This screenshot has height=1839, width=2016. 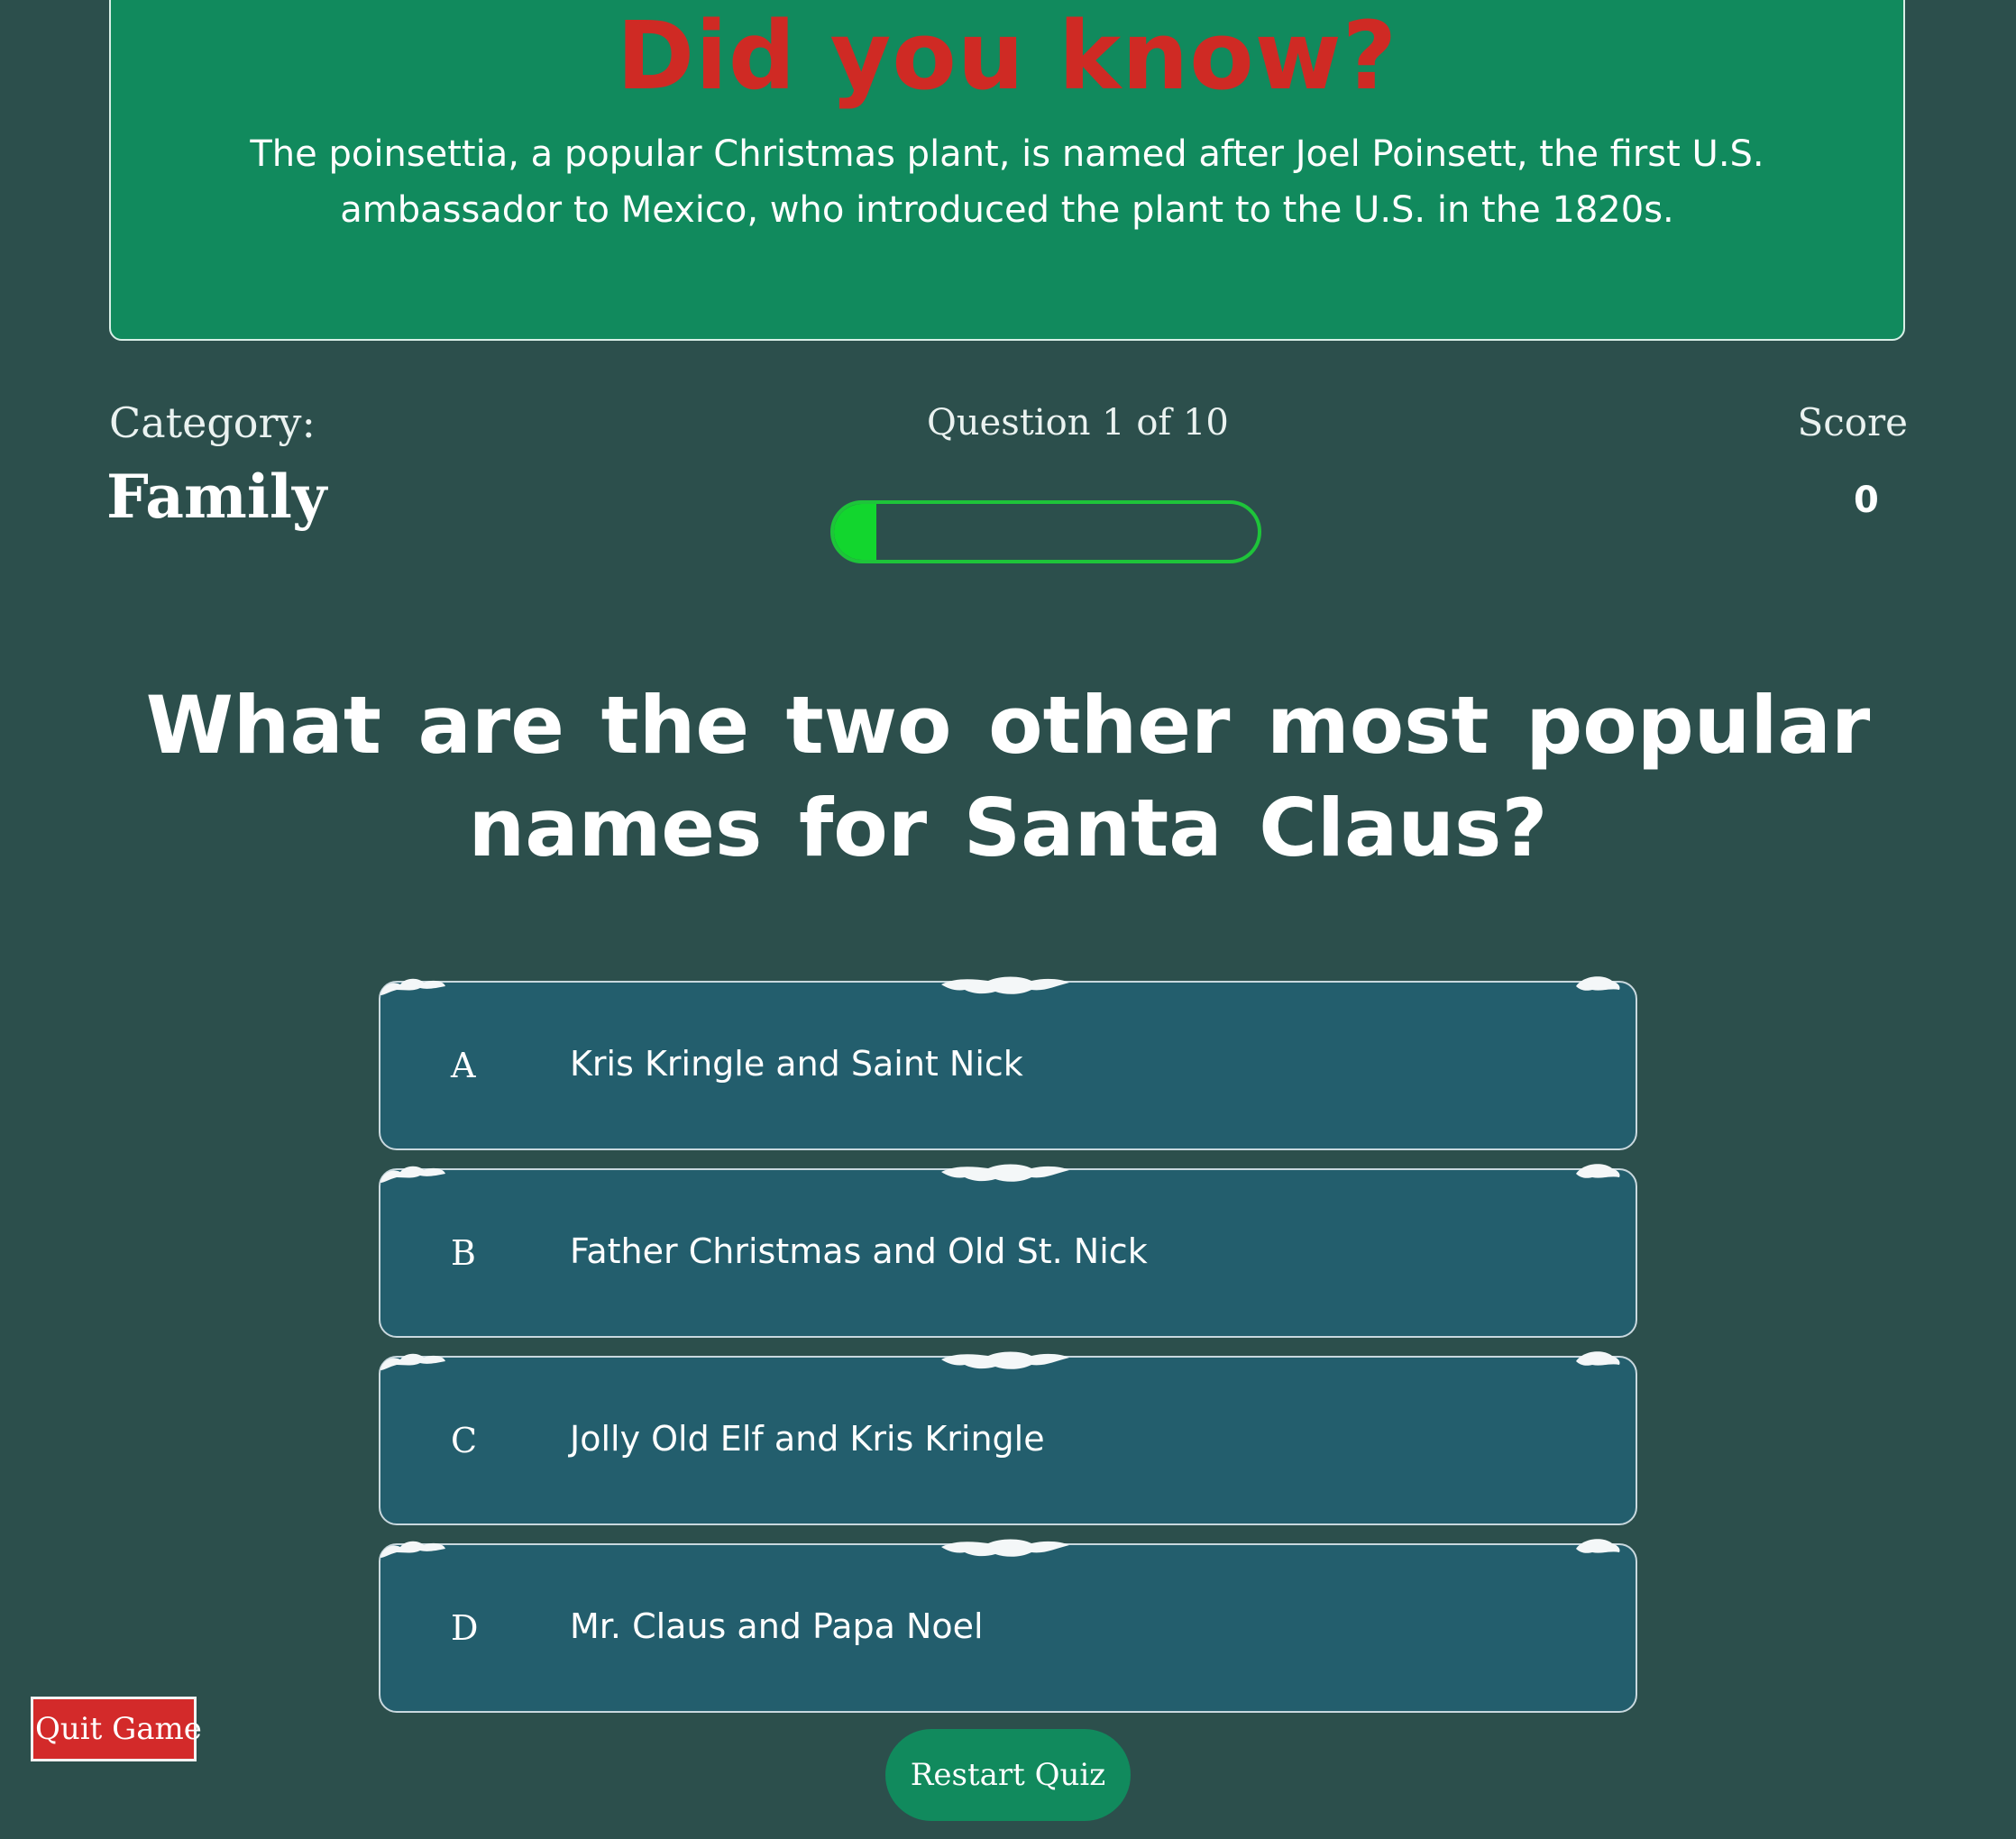 What do you see at coordinates (1045, 531) in the screenshot?
I see `progress-bar` at bounding box center [1045, 531].